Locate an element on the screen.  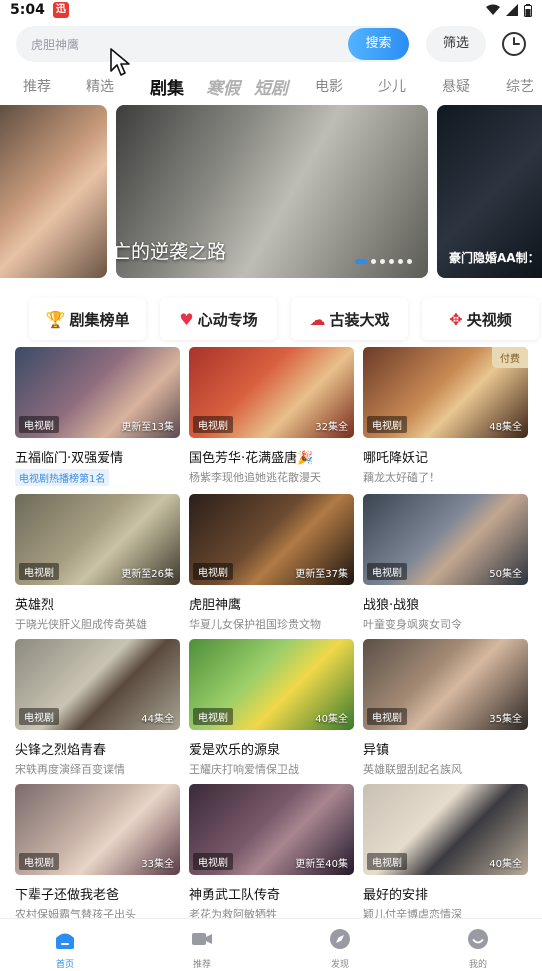
drama-card: 电视剧 35集全 异镇 英雄联盟刮起名族风 is located at coordinates (445, 708).